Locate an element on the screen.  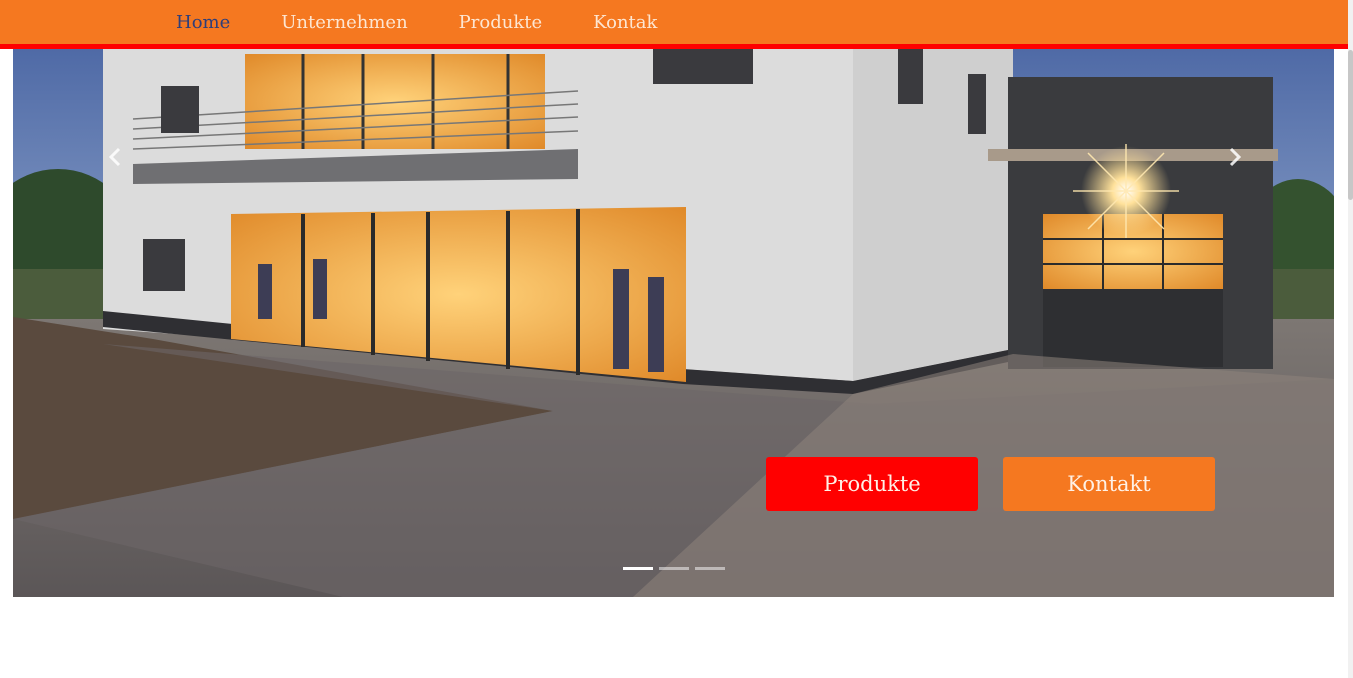
main-navbar: Home Unternehmen Produkte Kontak is located at coordinates (674, 24).